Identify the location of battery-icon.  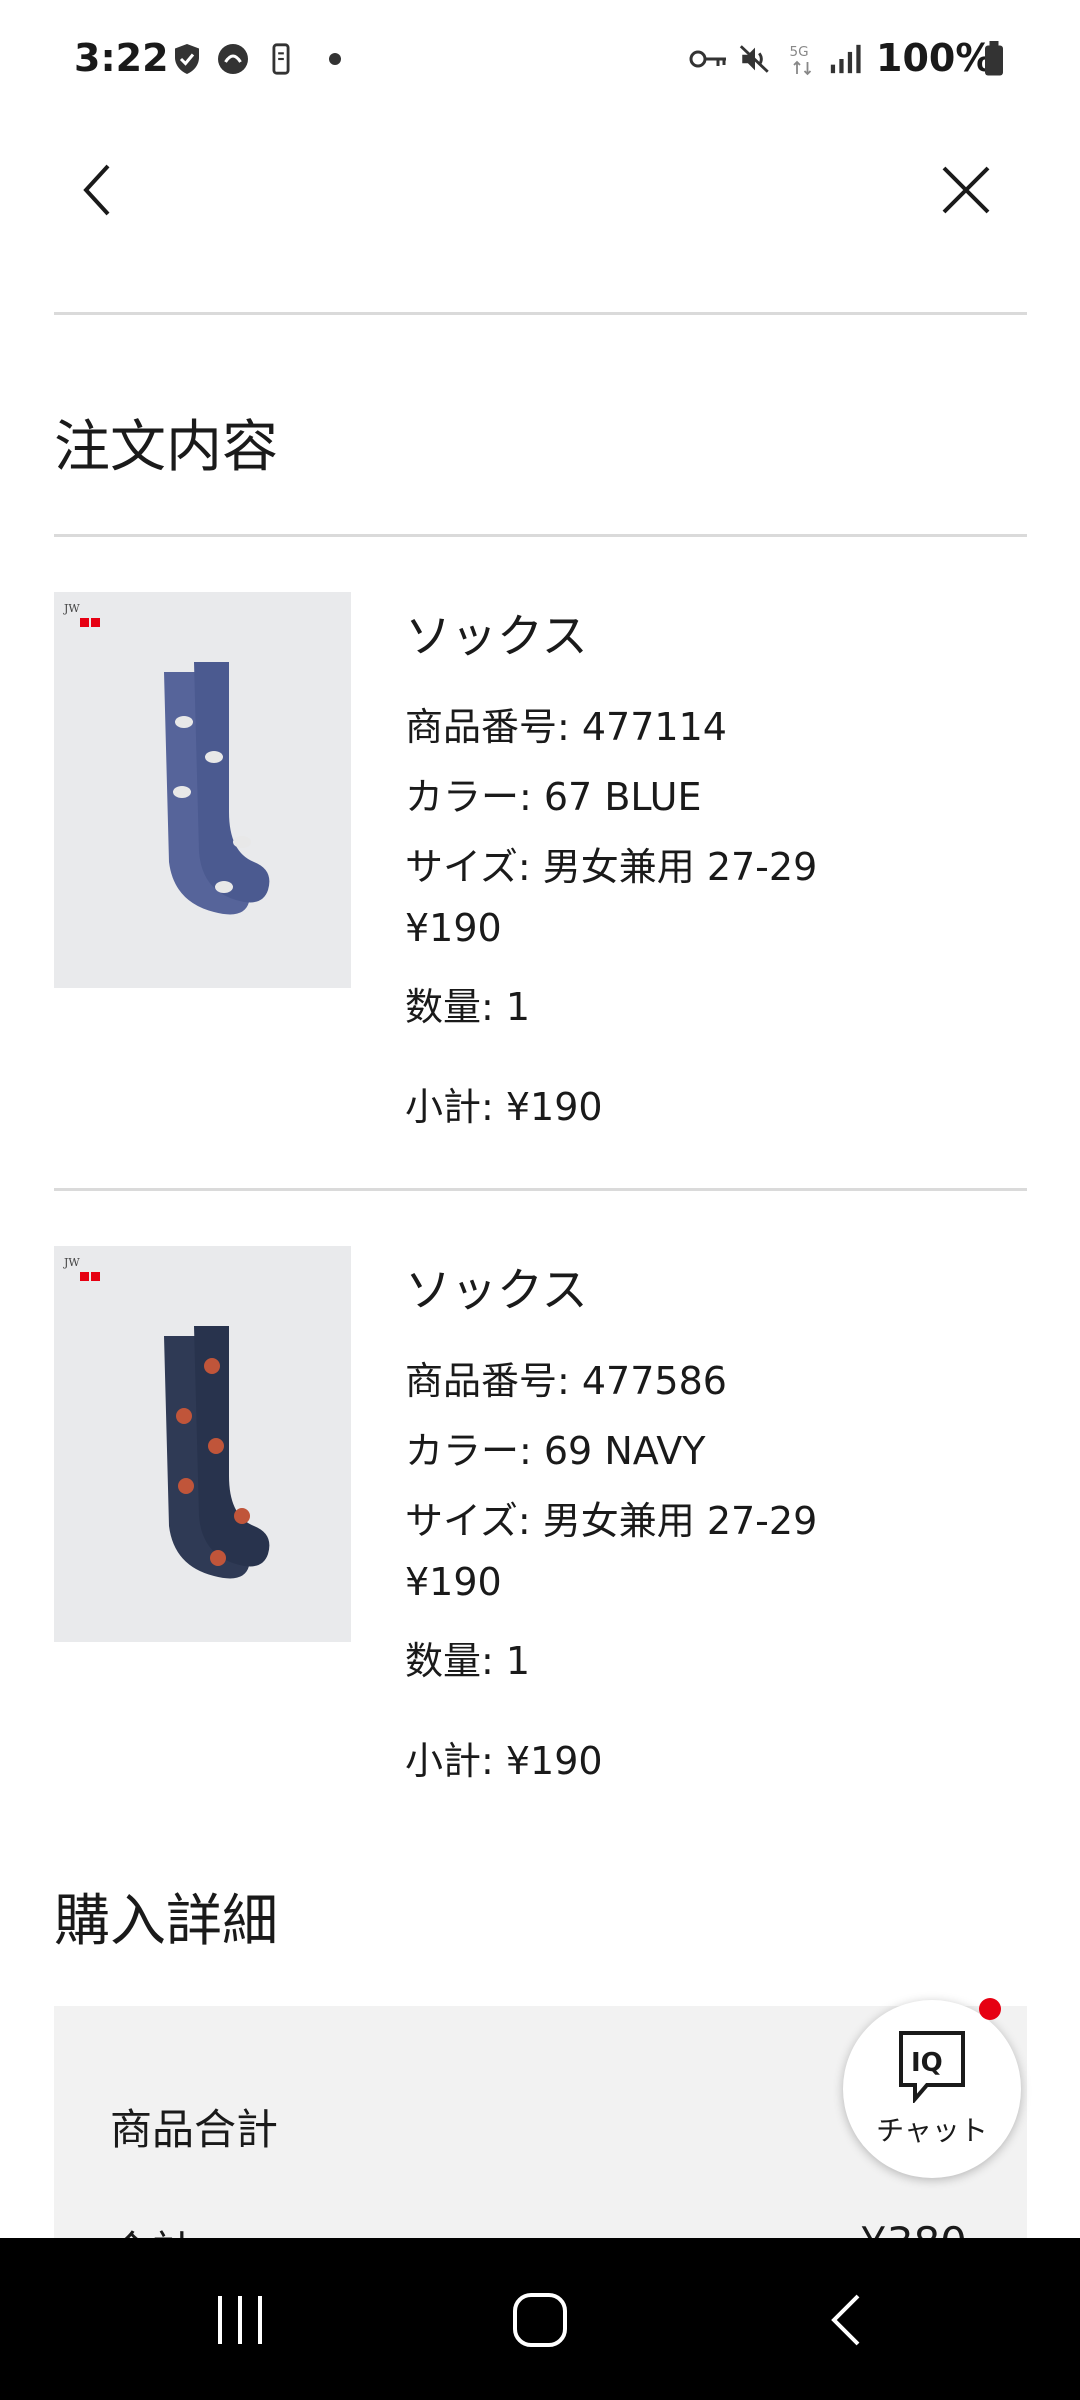
(994, 59).